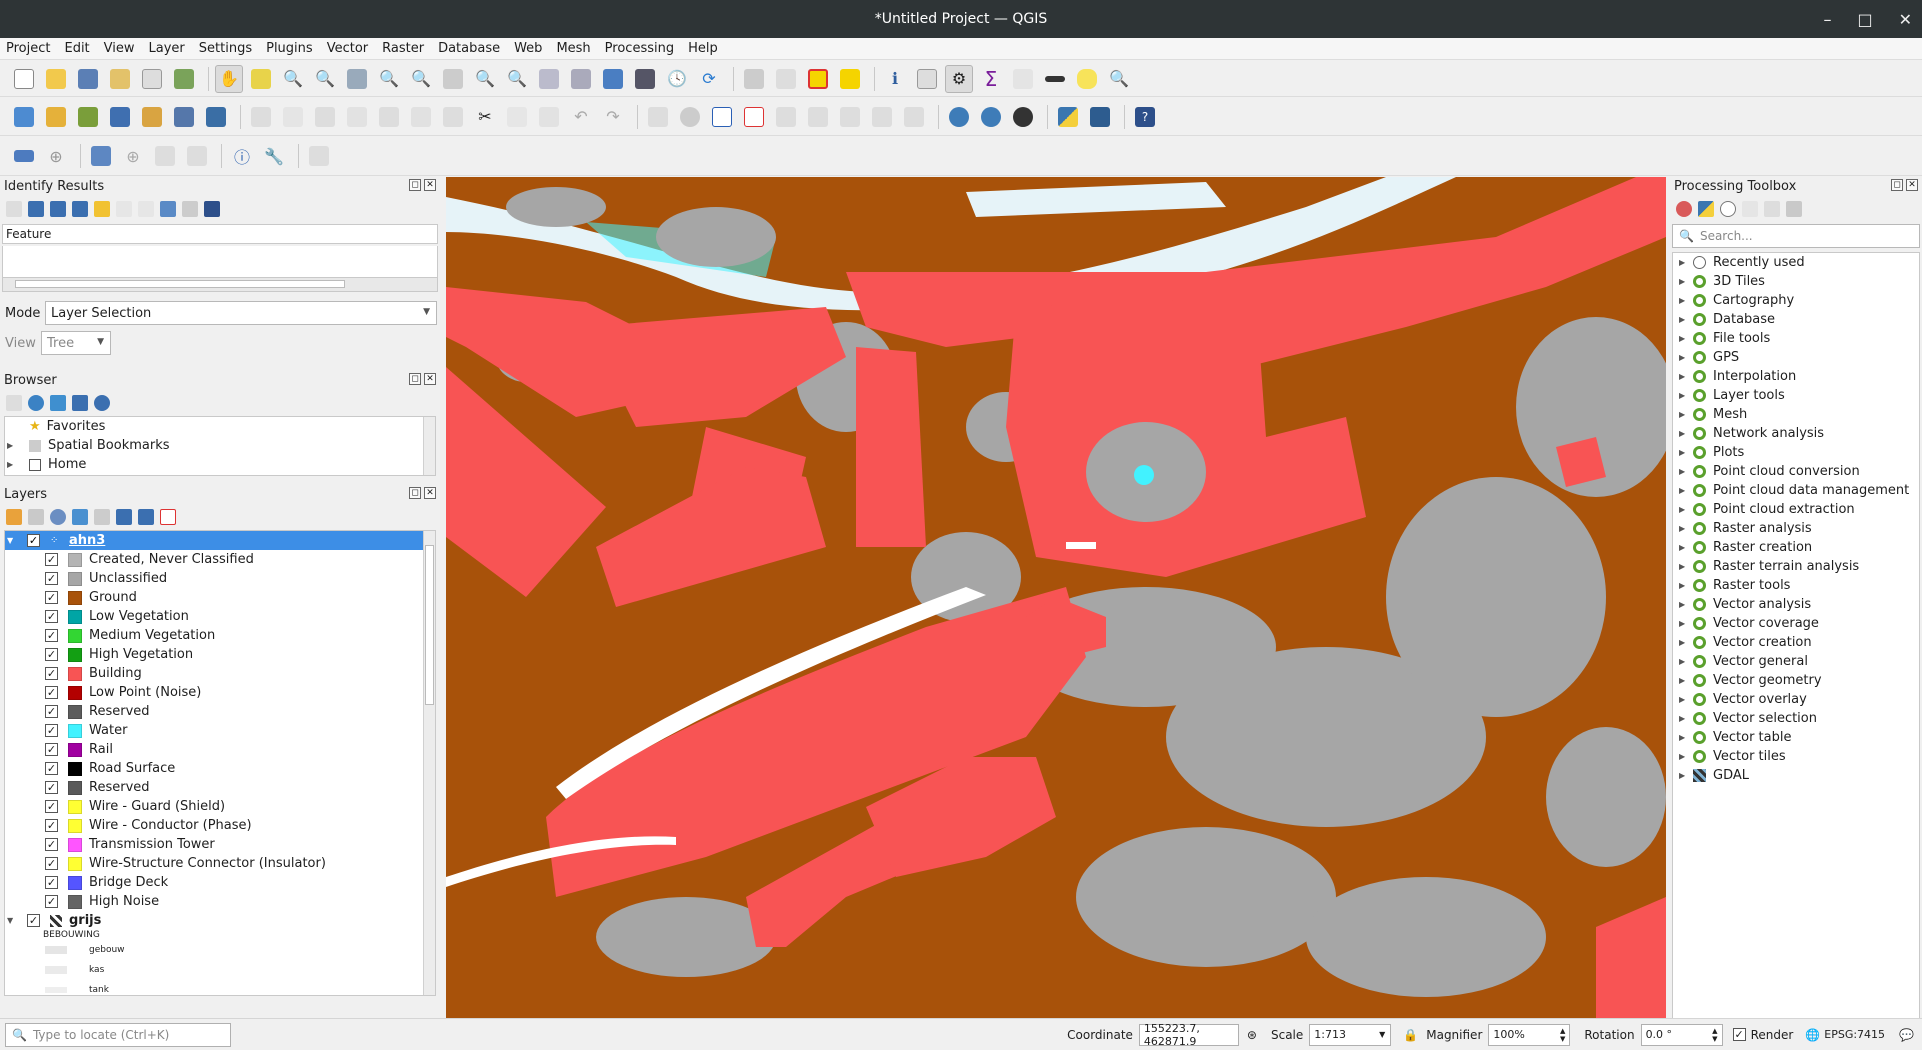  I want to click on zoom-native-icon, so click(453, 79).